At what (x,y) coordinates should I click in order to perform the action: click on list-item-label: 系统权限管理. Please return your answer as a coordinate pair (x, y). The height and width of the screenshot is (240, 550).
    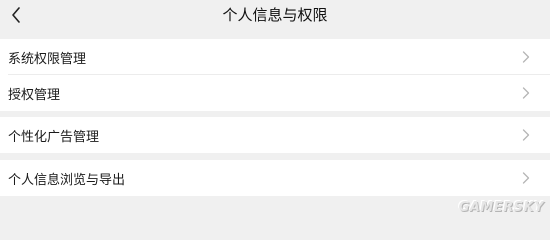
    Looking at the image, I should click on (47, 59).